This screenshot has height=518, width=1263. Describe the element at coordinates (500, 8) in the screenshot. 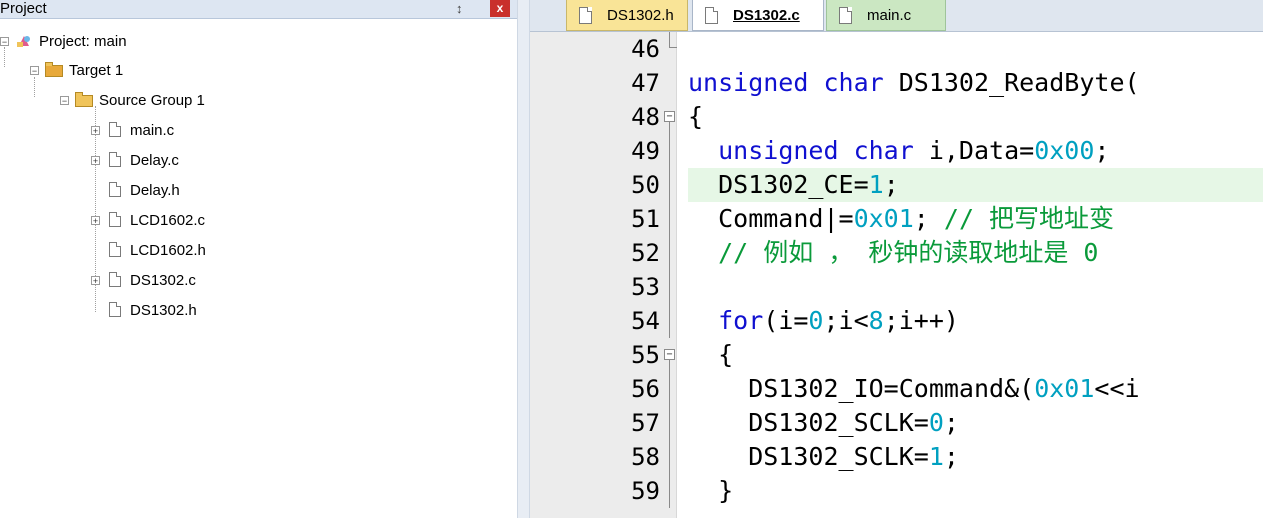

I see `close-pane-button: x` at that location.